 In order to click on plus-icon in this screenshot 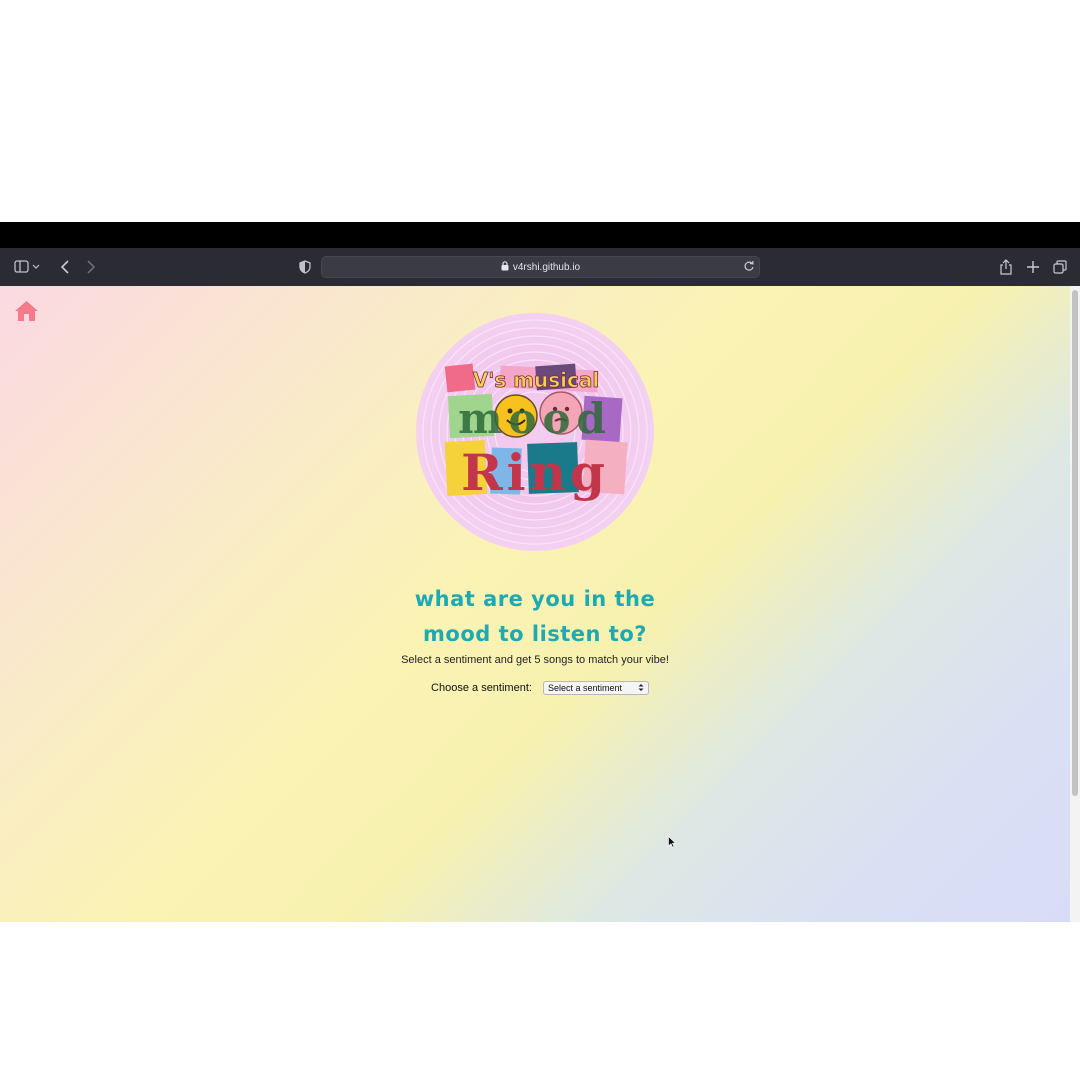, I will do `click(1033, 267)`.